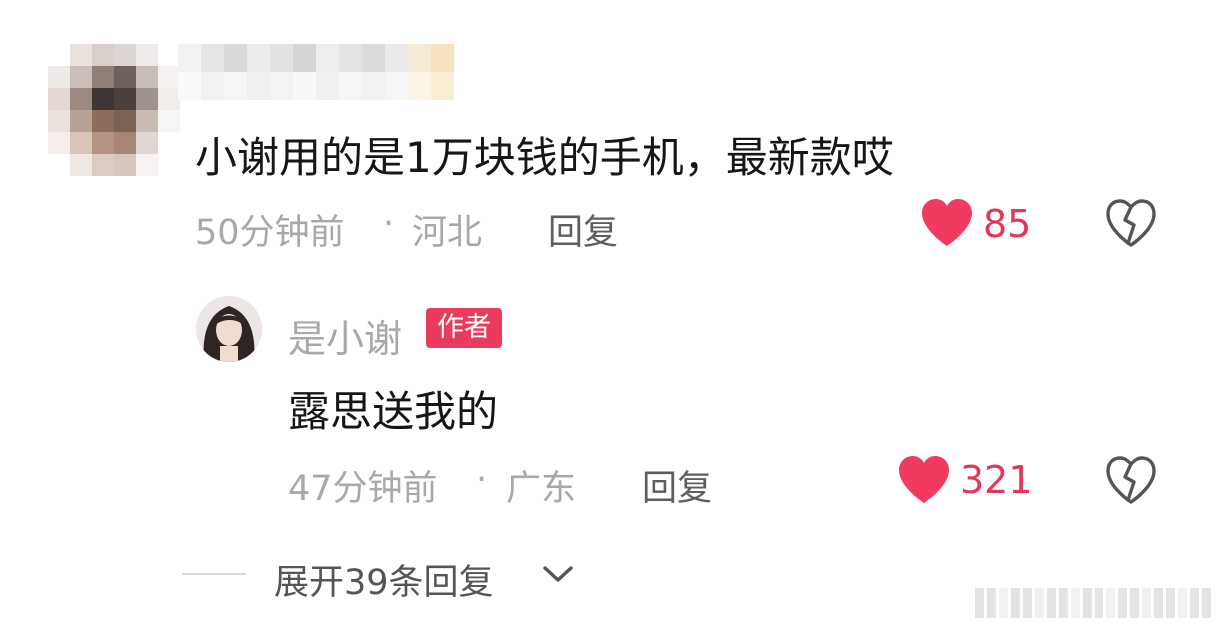 The width and height of the screenshot is (1220, 627). I want to click on reply-reply-button: 回复, so click(677, 485).